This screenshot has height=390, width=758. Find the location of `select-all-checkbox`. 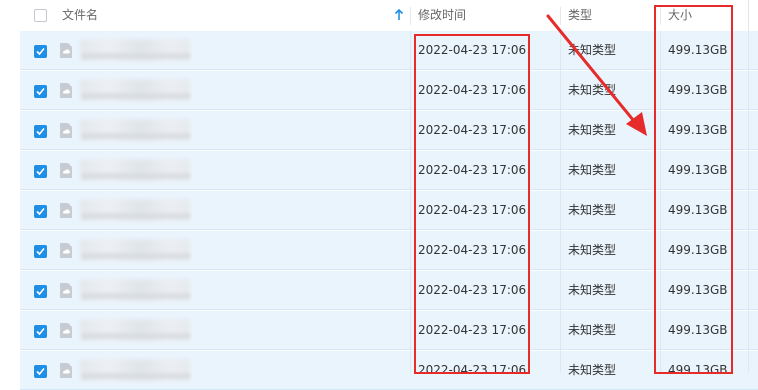

select-all-checkbox is located at coordinates (40, 15).